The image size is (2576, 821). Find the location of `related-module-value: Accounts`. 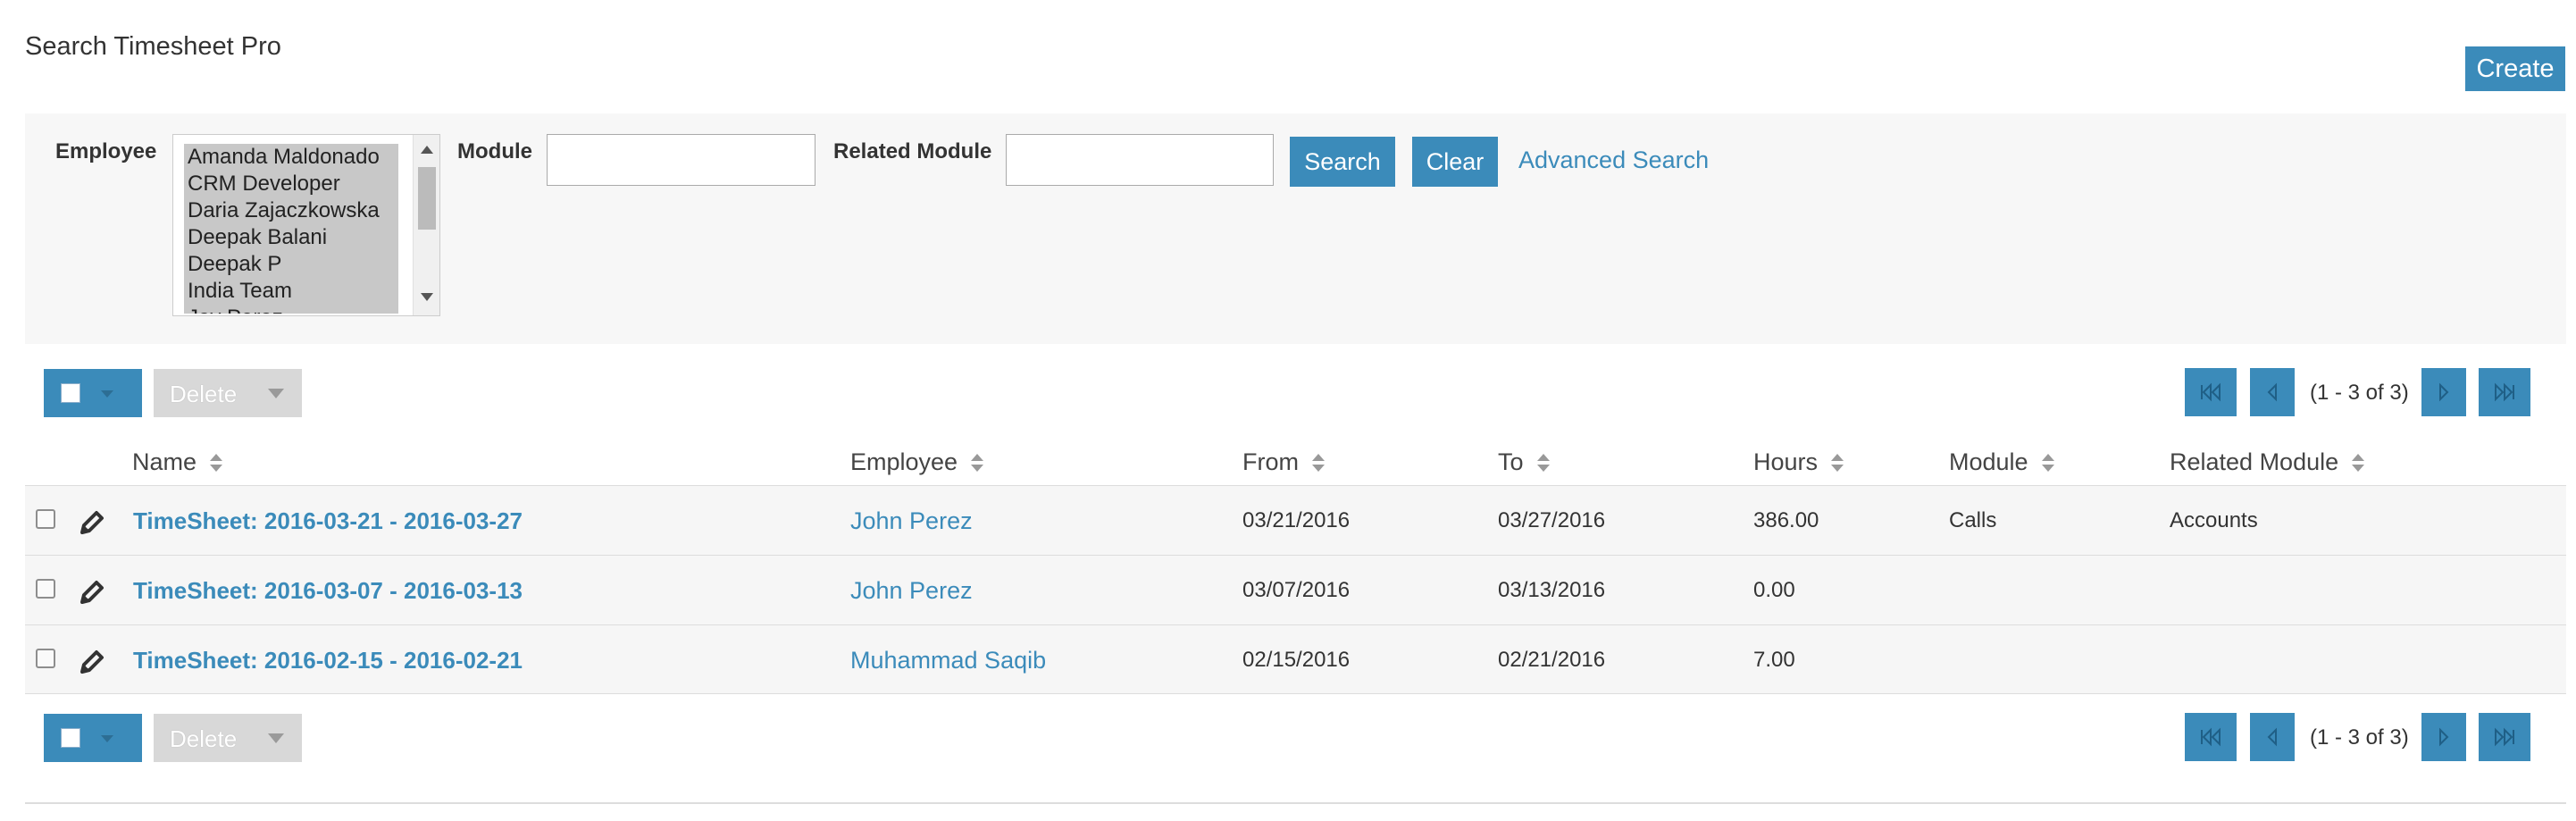

related-module-value: Accounts is located at coordinates (2214, 520).